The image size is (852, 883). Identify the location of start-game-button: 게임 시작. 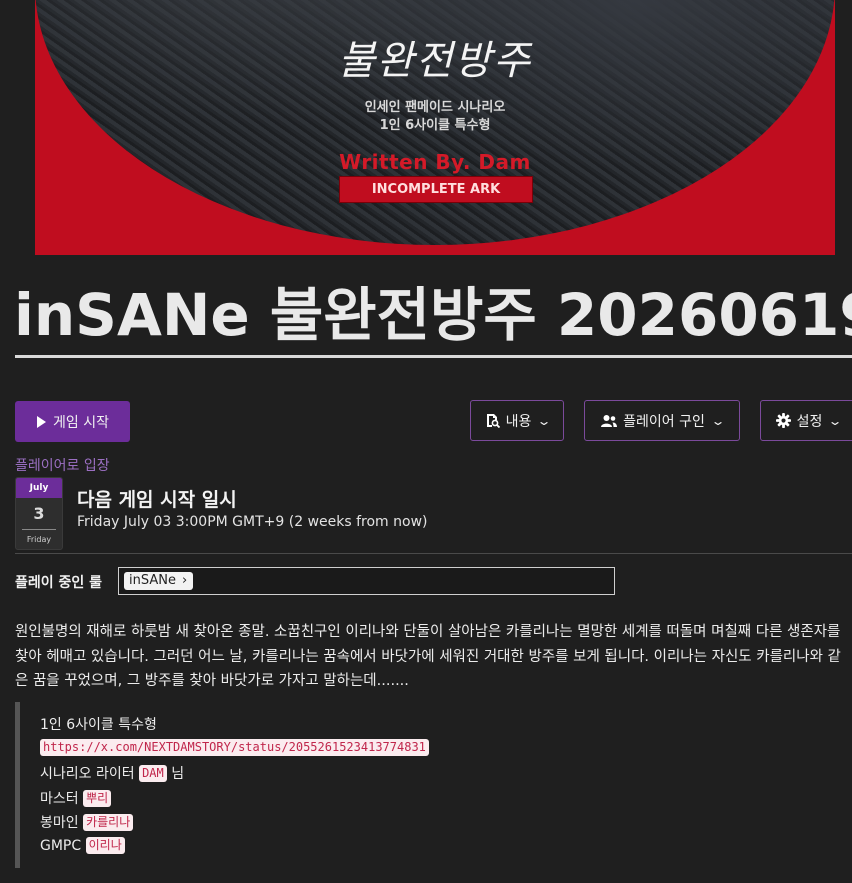
(72, 421).